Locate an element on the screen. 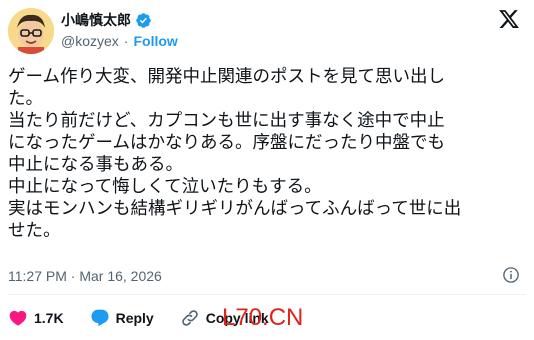 Image resolution: width=534 pixels, height=340 pixels. reply-icon is located at coordinates (100, 318).